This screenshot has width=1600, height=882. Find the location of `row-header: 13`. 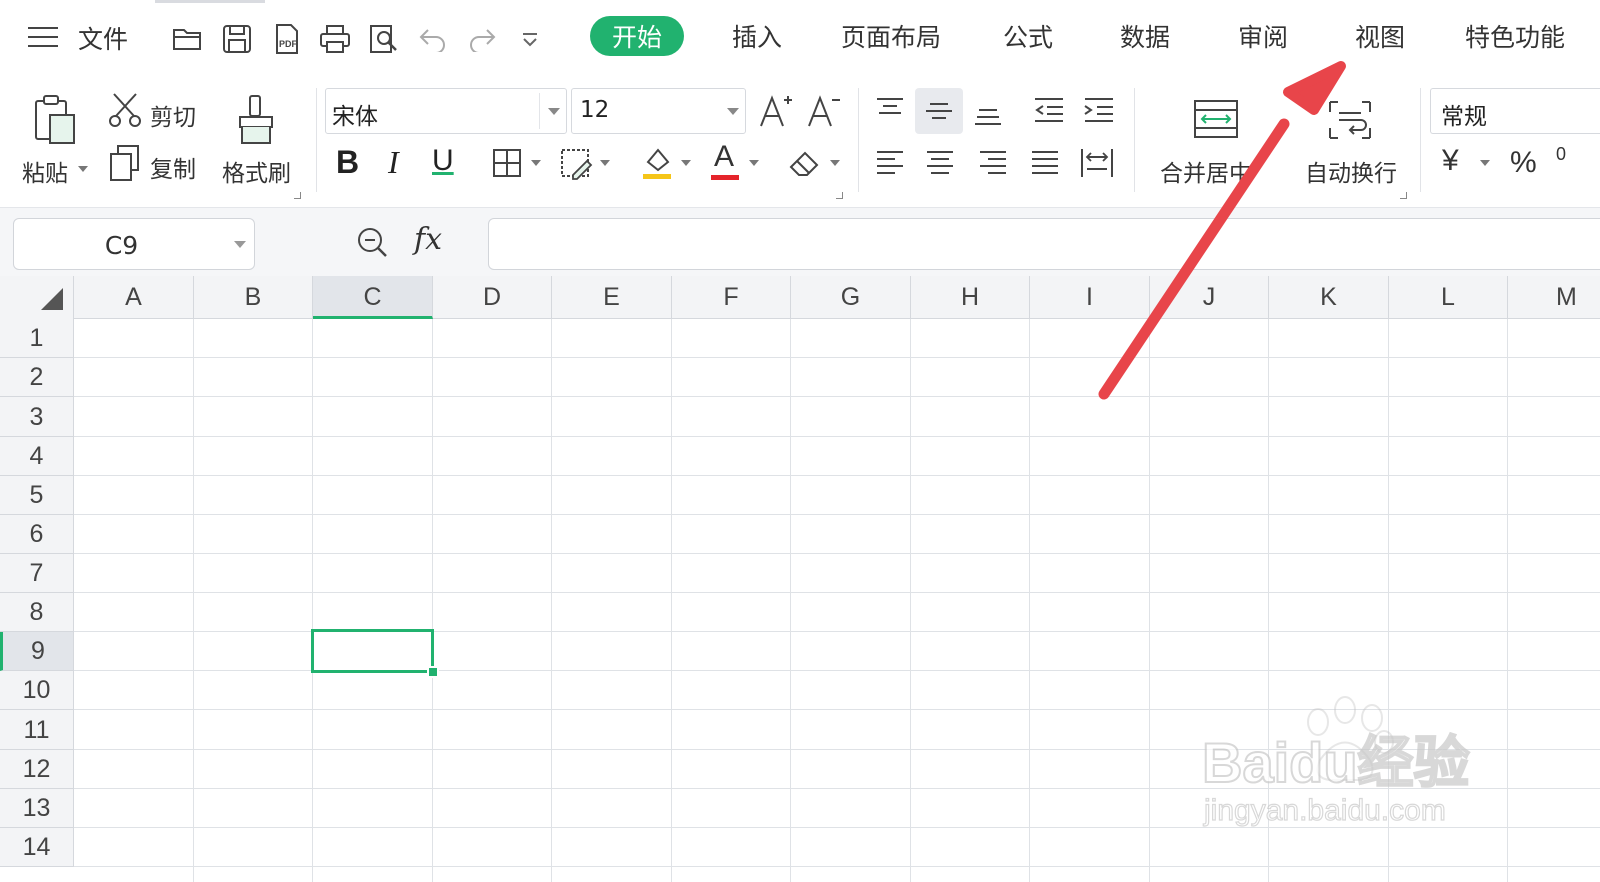

row-header: 13 is located at coordinates (37, 808).